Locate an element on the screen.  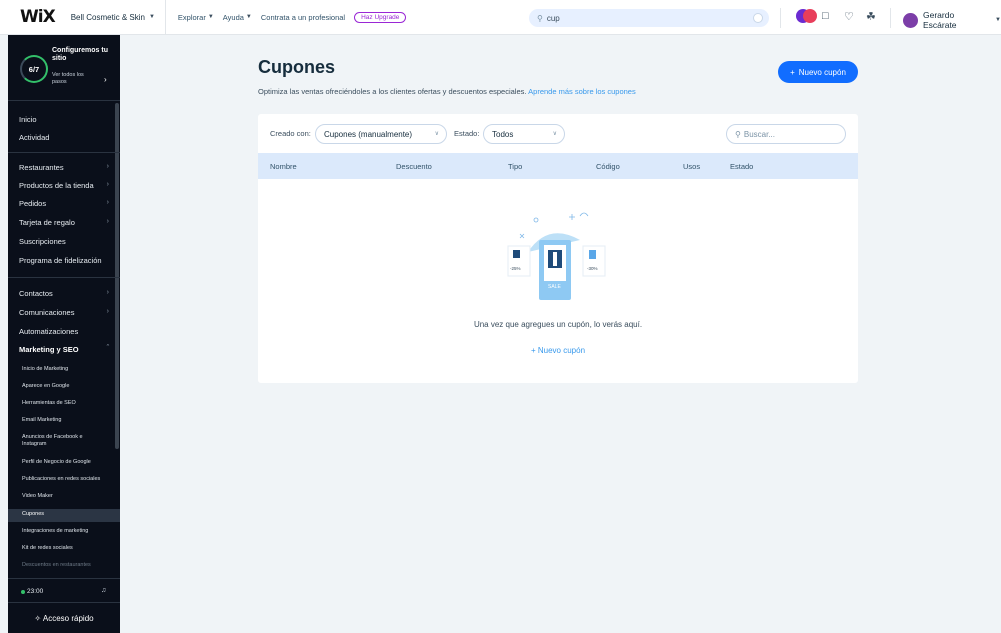
sidebar-item-label: Contactos is located at coordinates (36, 293).